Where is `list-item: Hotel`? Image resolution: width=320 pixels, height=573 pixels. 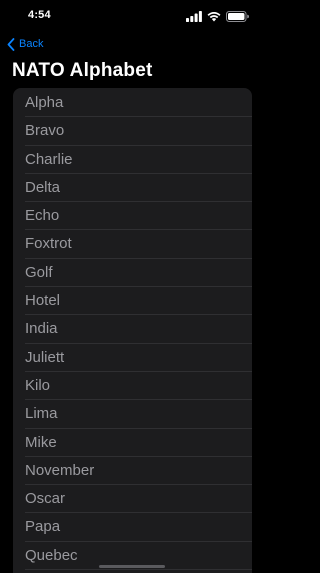 list-item: Hotel is located at coordinates (132, 301).